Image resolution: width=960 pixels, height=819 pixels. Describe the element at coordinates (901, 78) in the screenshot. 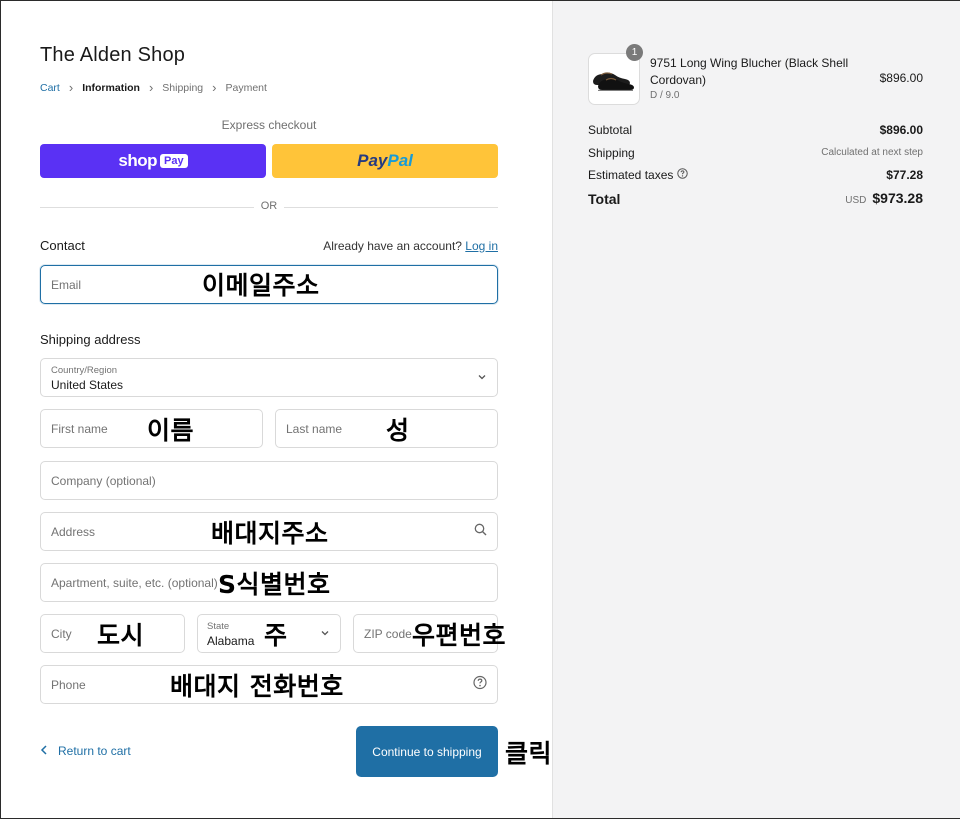

I see `product-price: $896.00` at that location.